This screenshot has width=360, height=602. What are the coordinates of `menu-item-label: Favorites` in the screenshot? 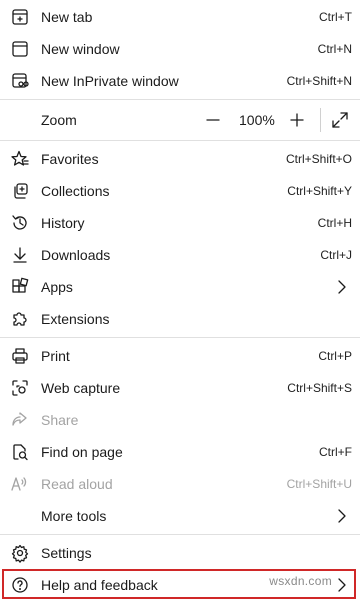 It's located at (70, 159).